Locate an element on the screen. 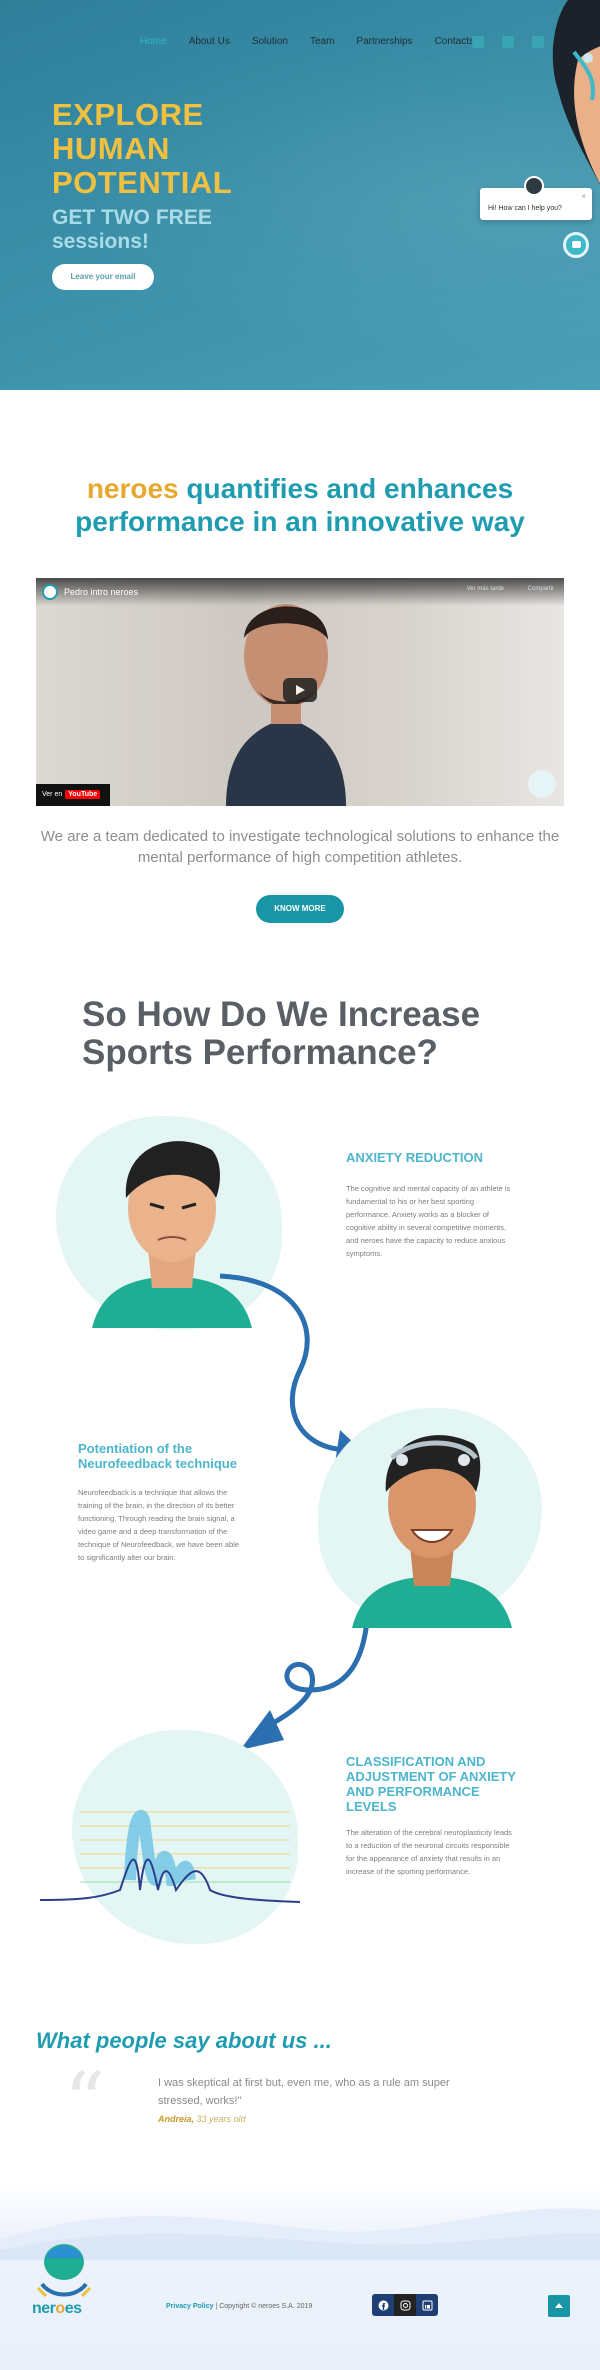 This screenshot has width=600, height=2370. author-name: Andreia, is located at coordinates (176, 2119).